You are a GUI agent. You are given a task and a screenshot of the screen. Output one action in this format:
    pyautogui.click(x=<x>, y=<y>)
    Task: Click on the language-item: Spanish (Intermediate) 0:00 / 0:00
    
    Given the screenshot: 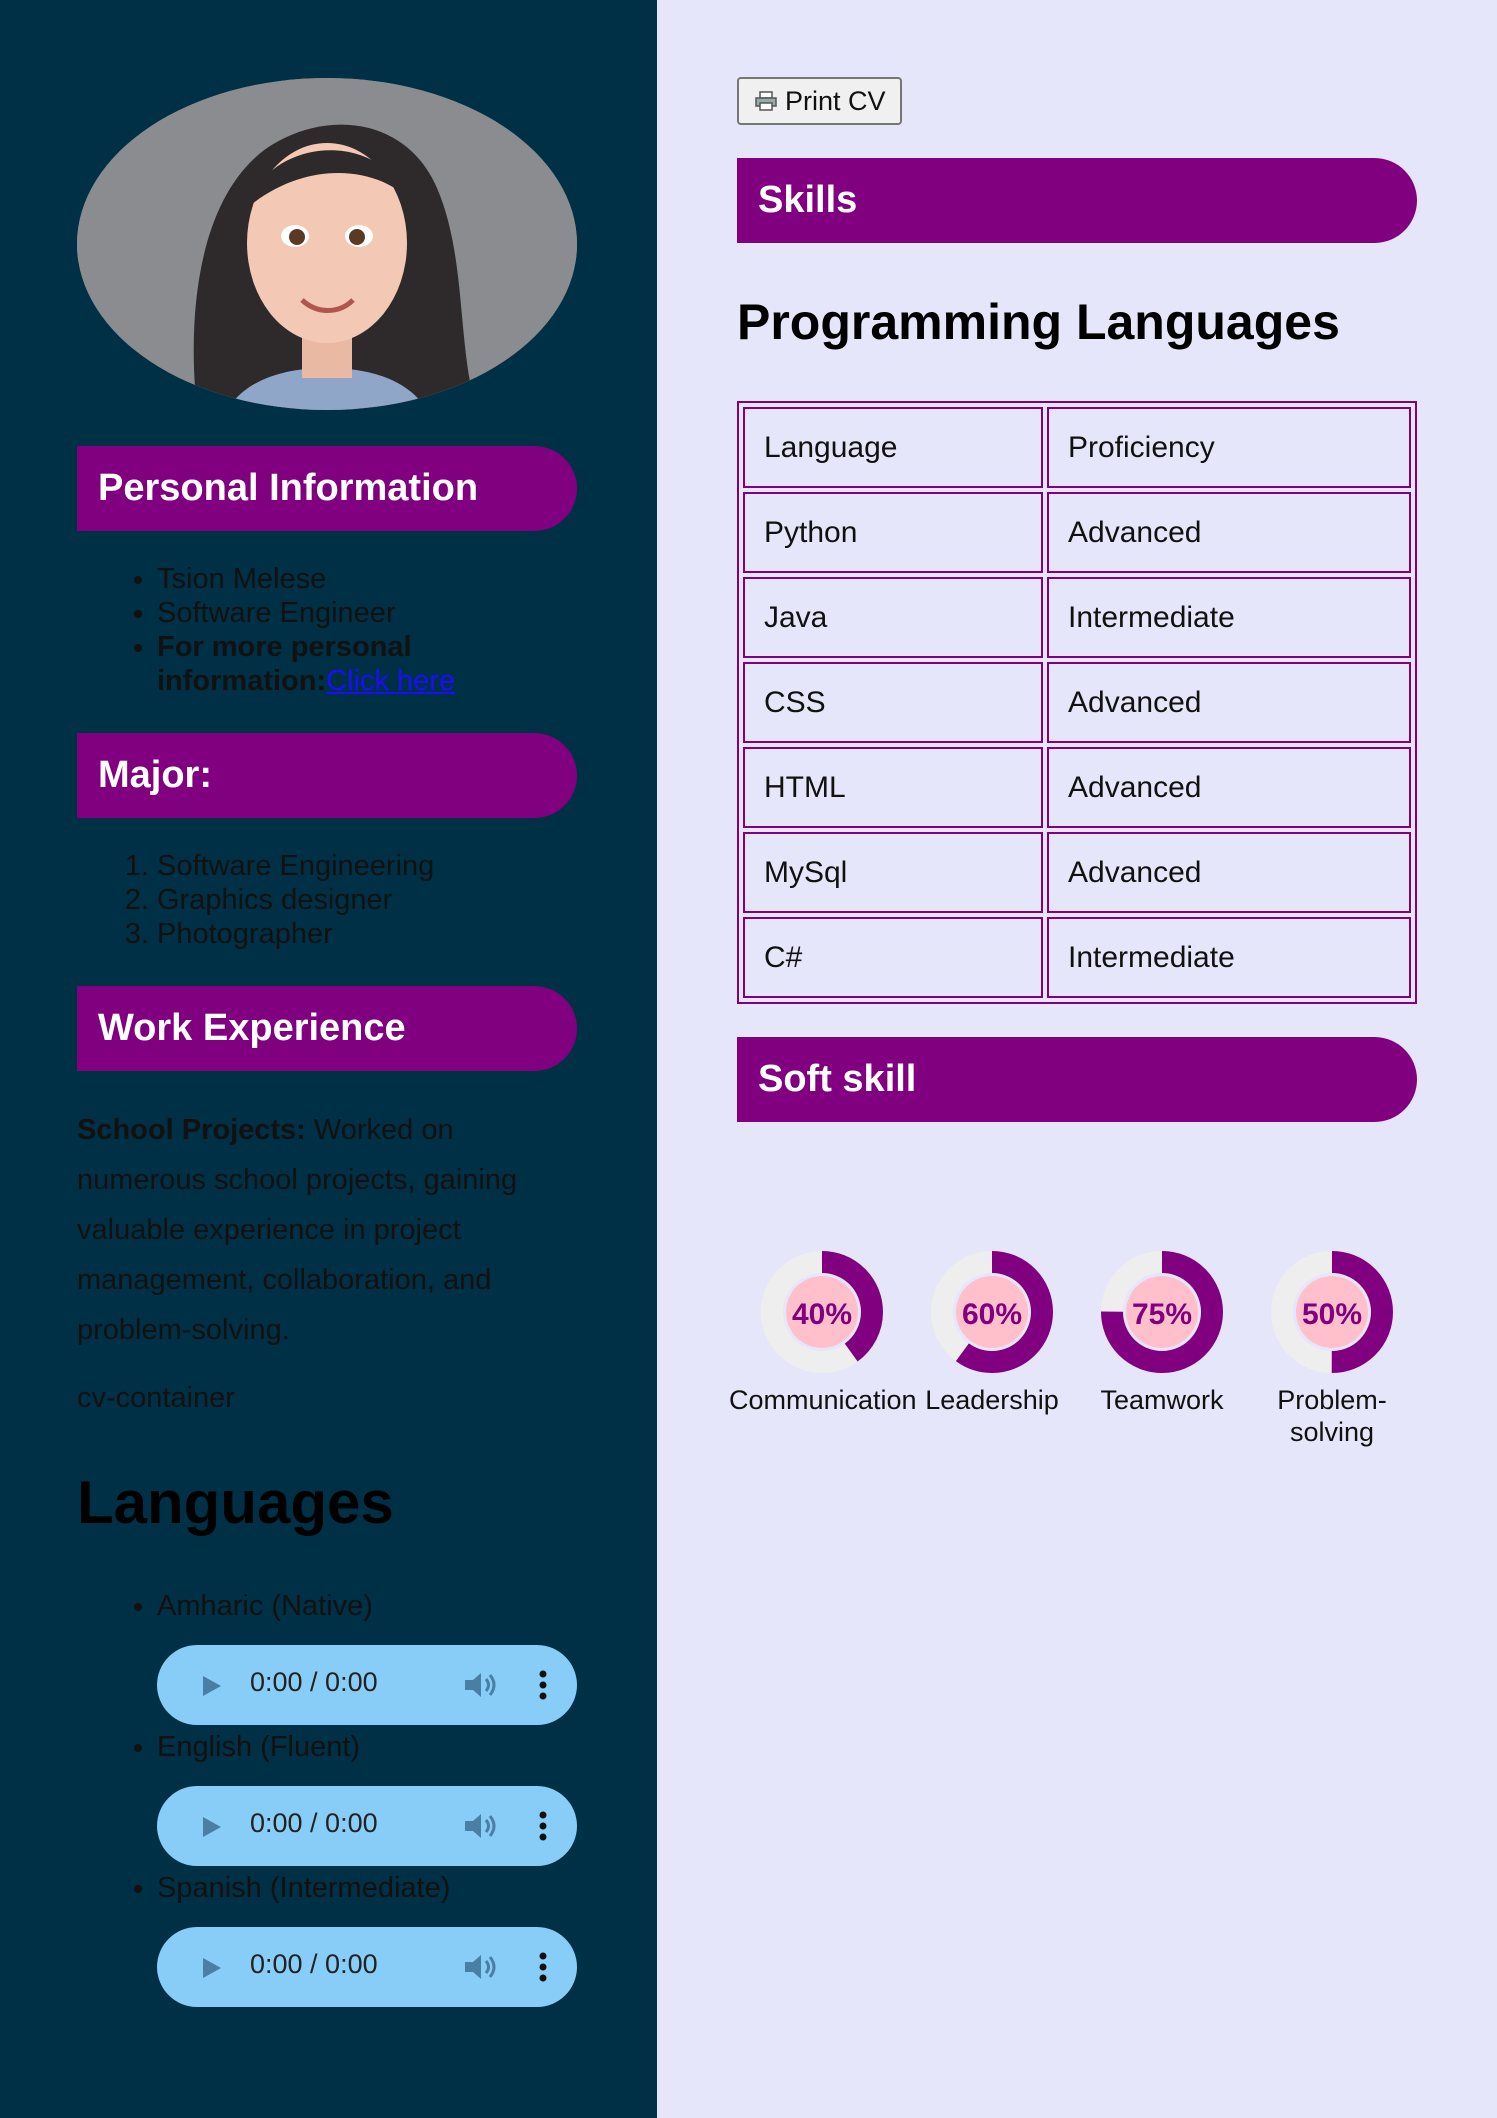 What is the action you would take?
    pyautogui.click(x=367, y=1942)
    